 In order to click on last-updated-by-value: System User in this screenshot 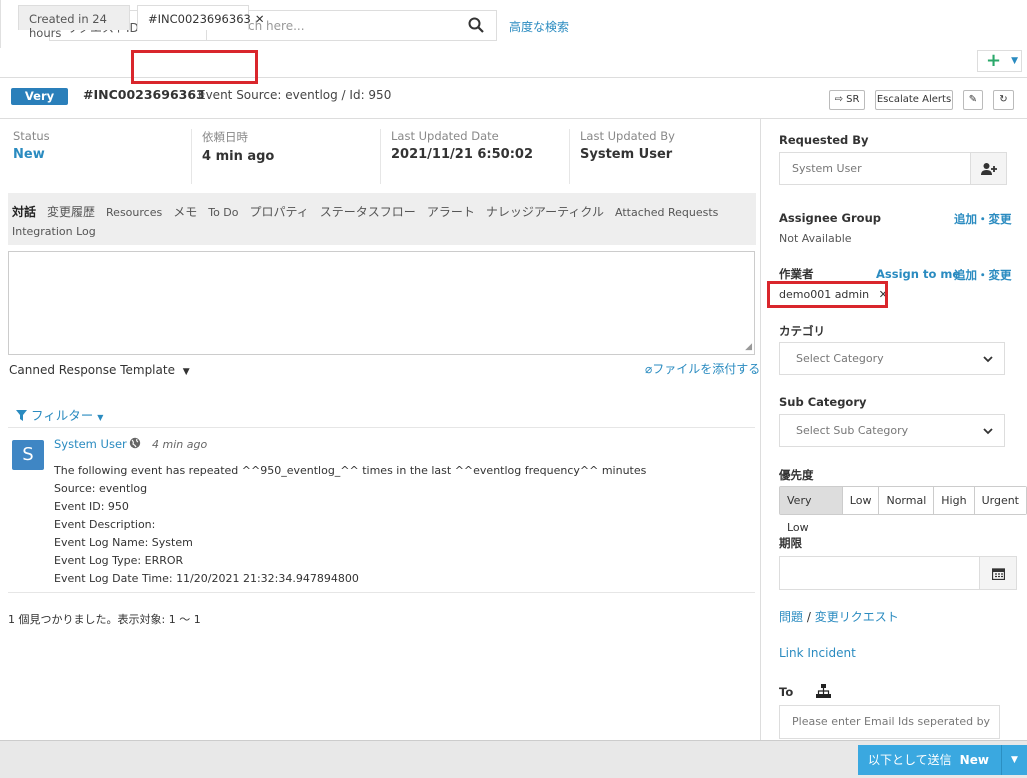, I will do `click(626, 154)`.